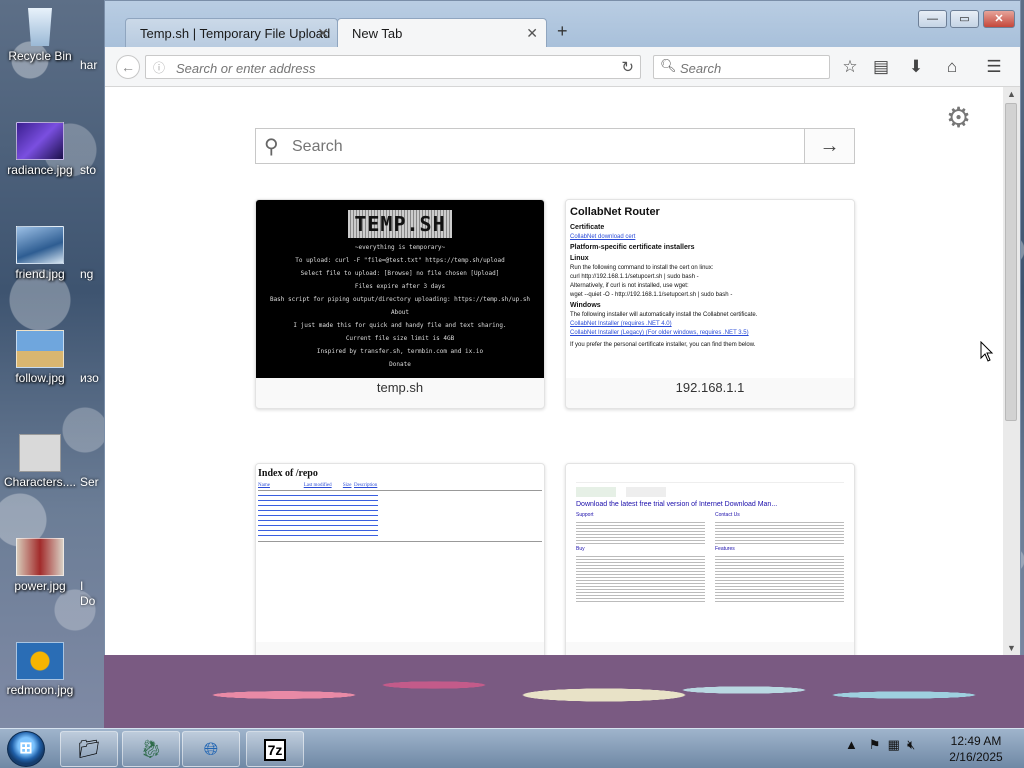 The height and width of the screenshot is (768, 1024). I want to click on maximize-button: ▭, so click(964, 19).